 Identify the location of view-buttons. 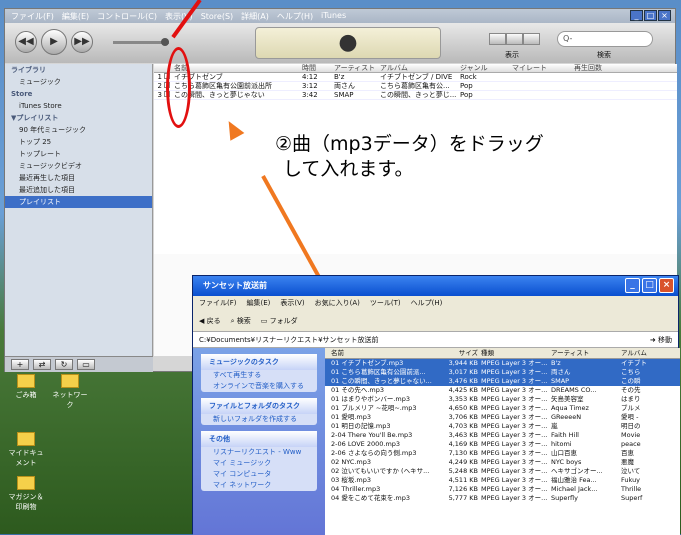
(514, 39).